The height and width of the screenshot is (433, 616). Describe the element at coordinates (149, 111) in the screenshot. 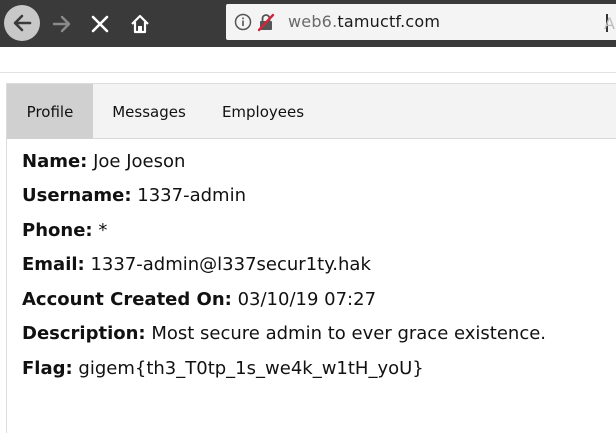

I see `tab-messages: Messages` at that location.